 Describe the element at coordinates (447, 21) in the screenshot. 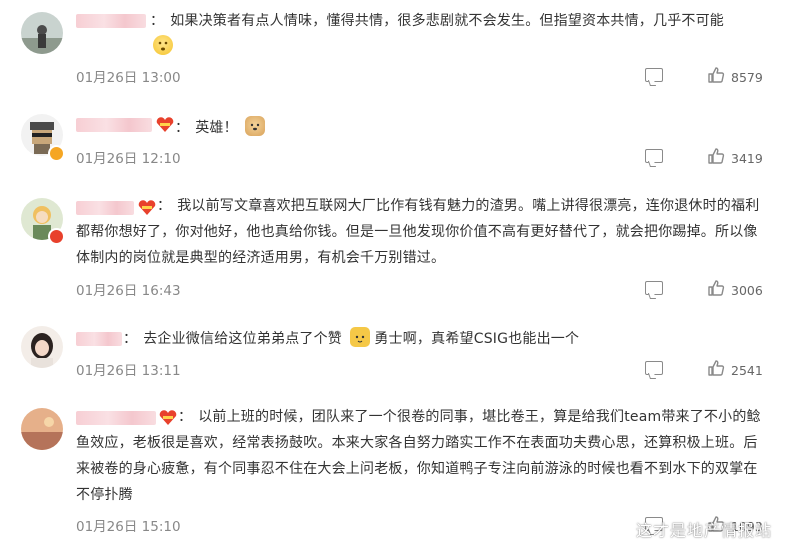

I see `comment-body: 如果决策者有点人情味，懂得共情，很多悲剧就不会发生。但指望资本共情，几乎不可能` at that location.